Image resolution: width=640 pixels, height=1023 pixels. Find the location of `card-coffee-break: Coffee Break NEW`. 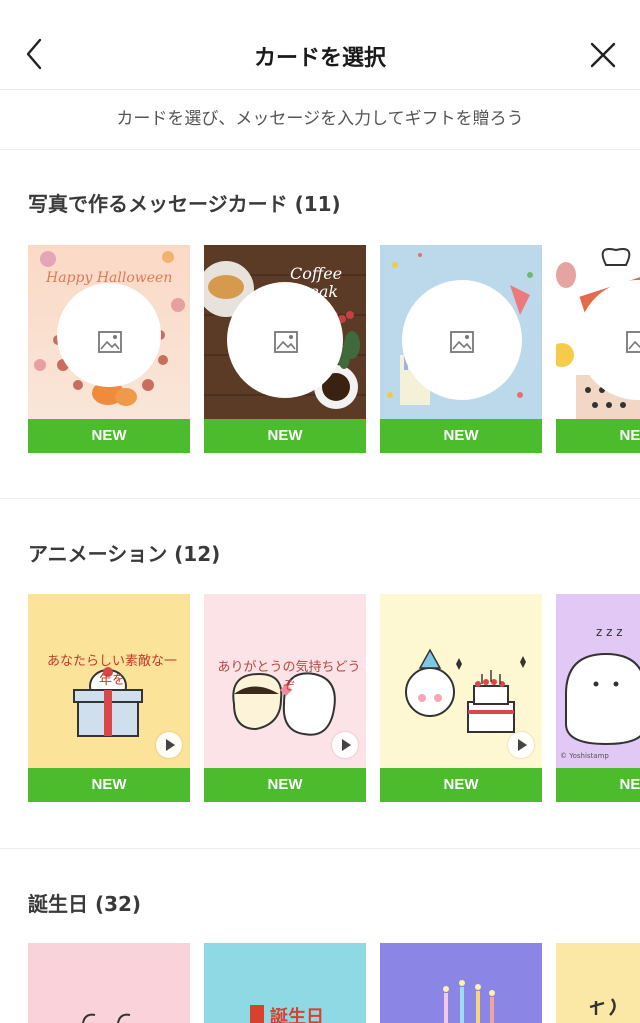

card-coffee-break: Coffee Break NEW is located at coordinates (285, 349).